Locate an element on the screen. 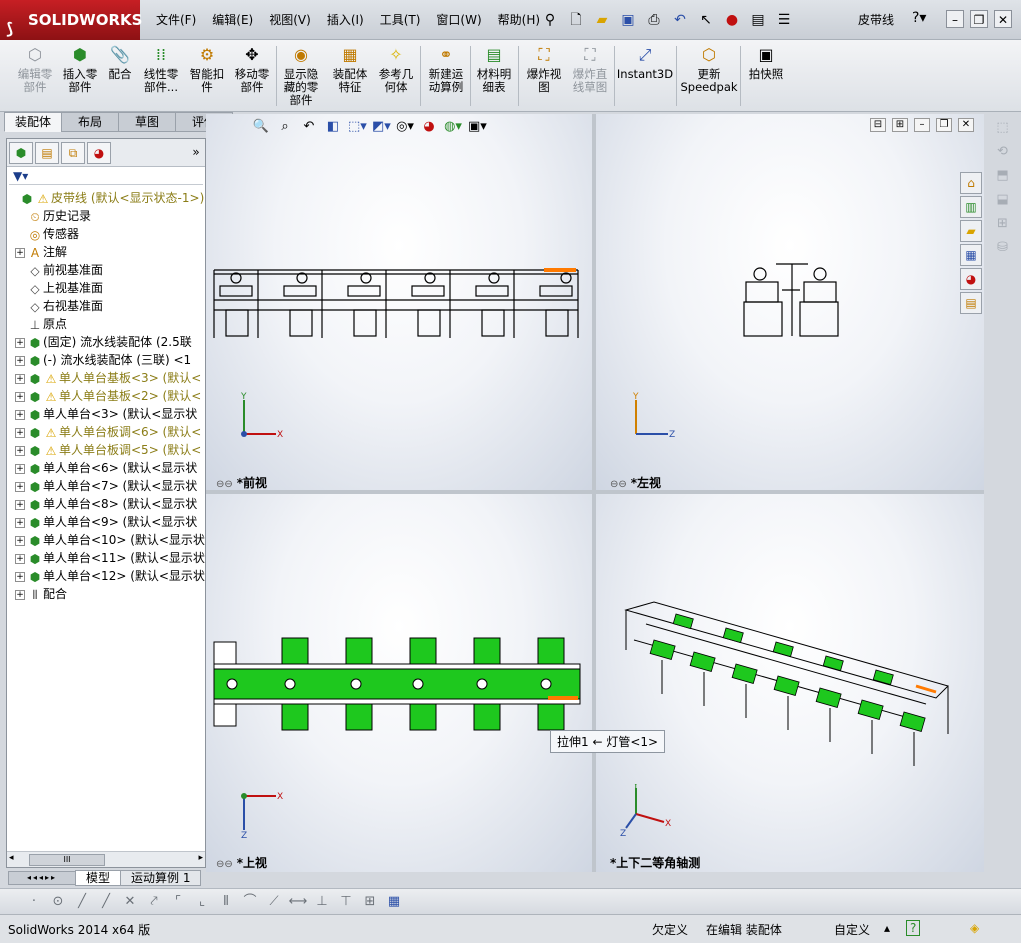 The width and height of the screenshot is (1021, 943). point-icon: · is located at coordinates (34, 902).